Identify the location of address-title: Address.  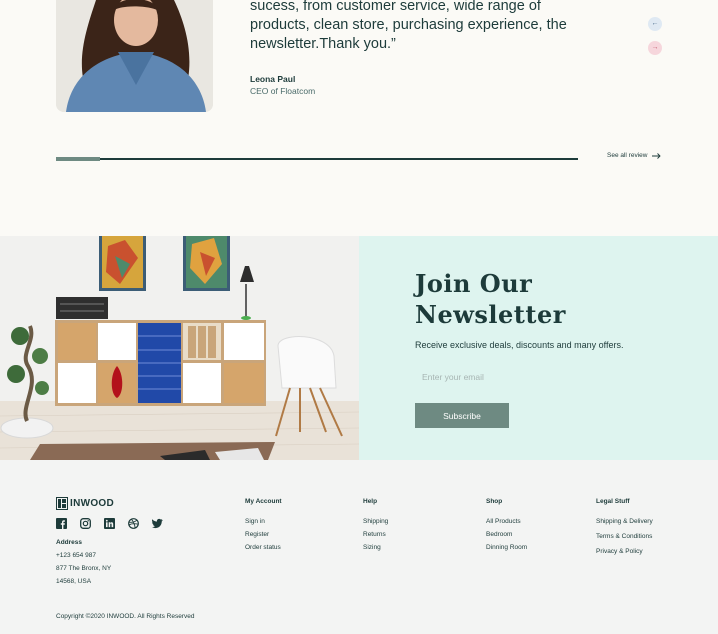
(69, 542).